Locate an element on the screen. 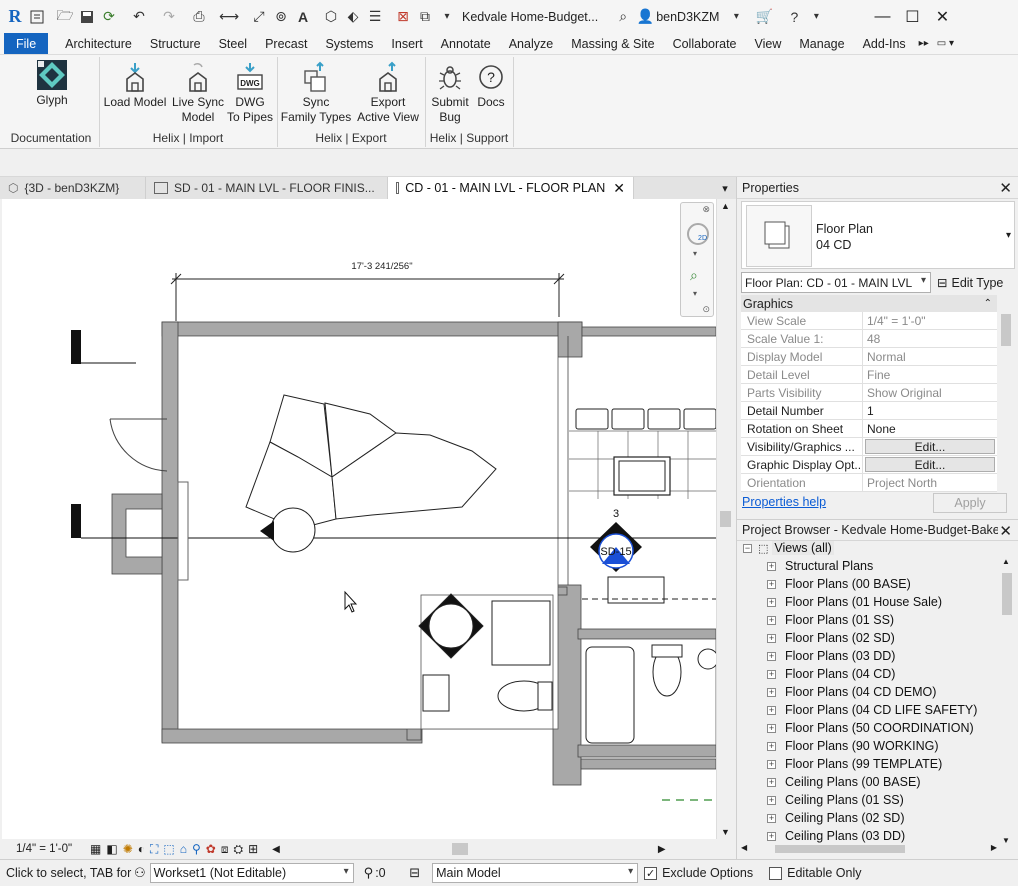 The image size is (1018, 886). property-value: None is located at coordinates (930, 428).